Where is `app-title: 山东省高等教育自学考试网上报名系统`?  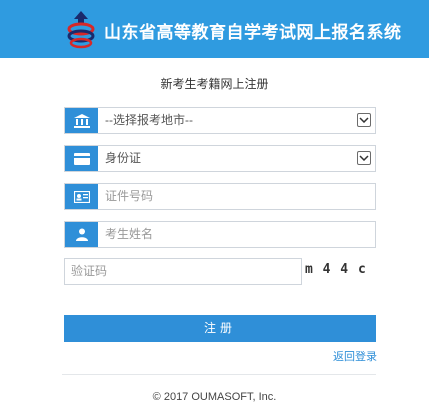 app-title: 山东省高等教育自学考试网上报名系统 is located at coordinates (253, 32).